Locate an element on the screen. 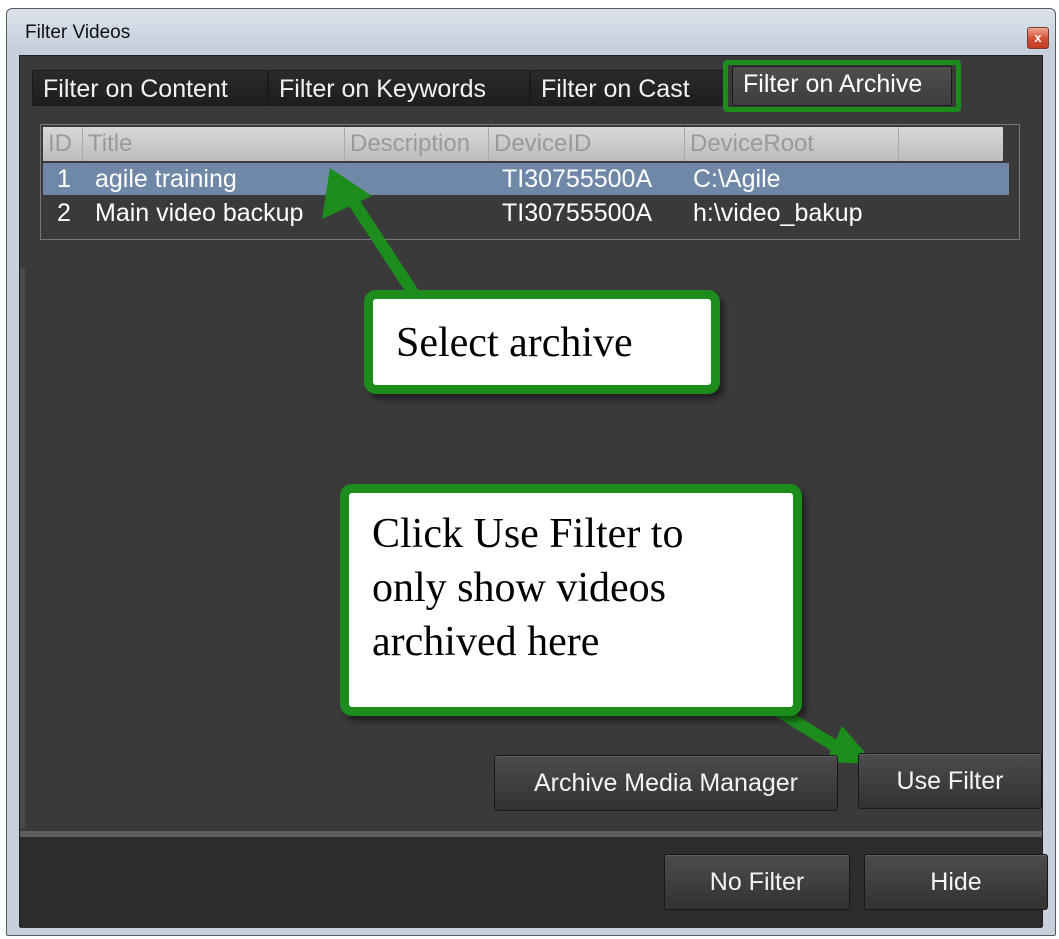  no-filter-button: No Filter is located at coordinates (757, 882).